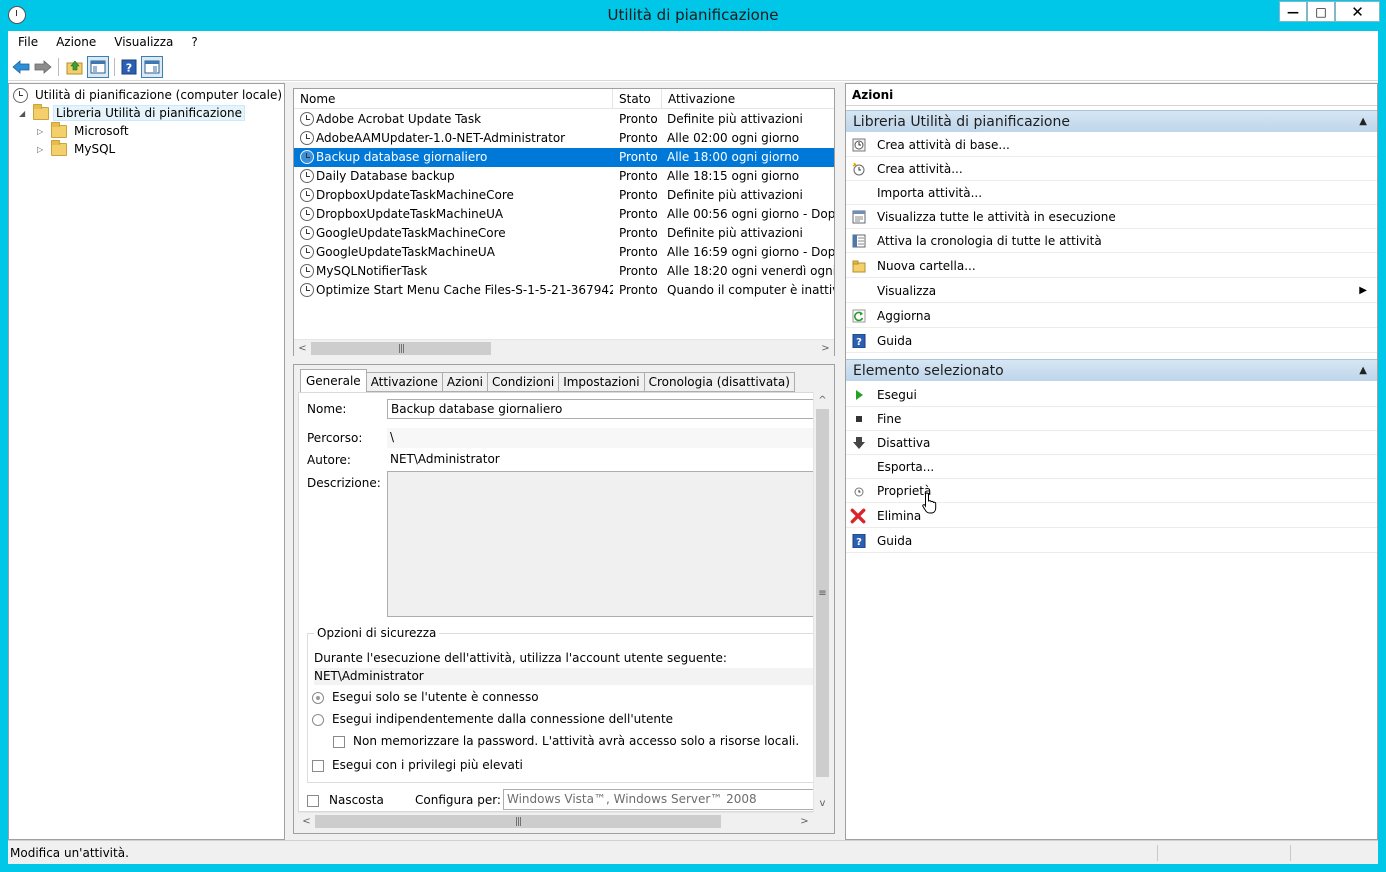  I want to click on task-list-hscrollbar: < ||| >, so click(564, 347).